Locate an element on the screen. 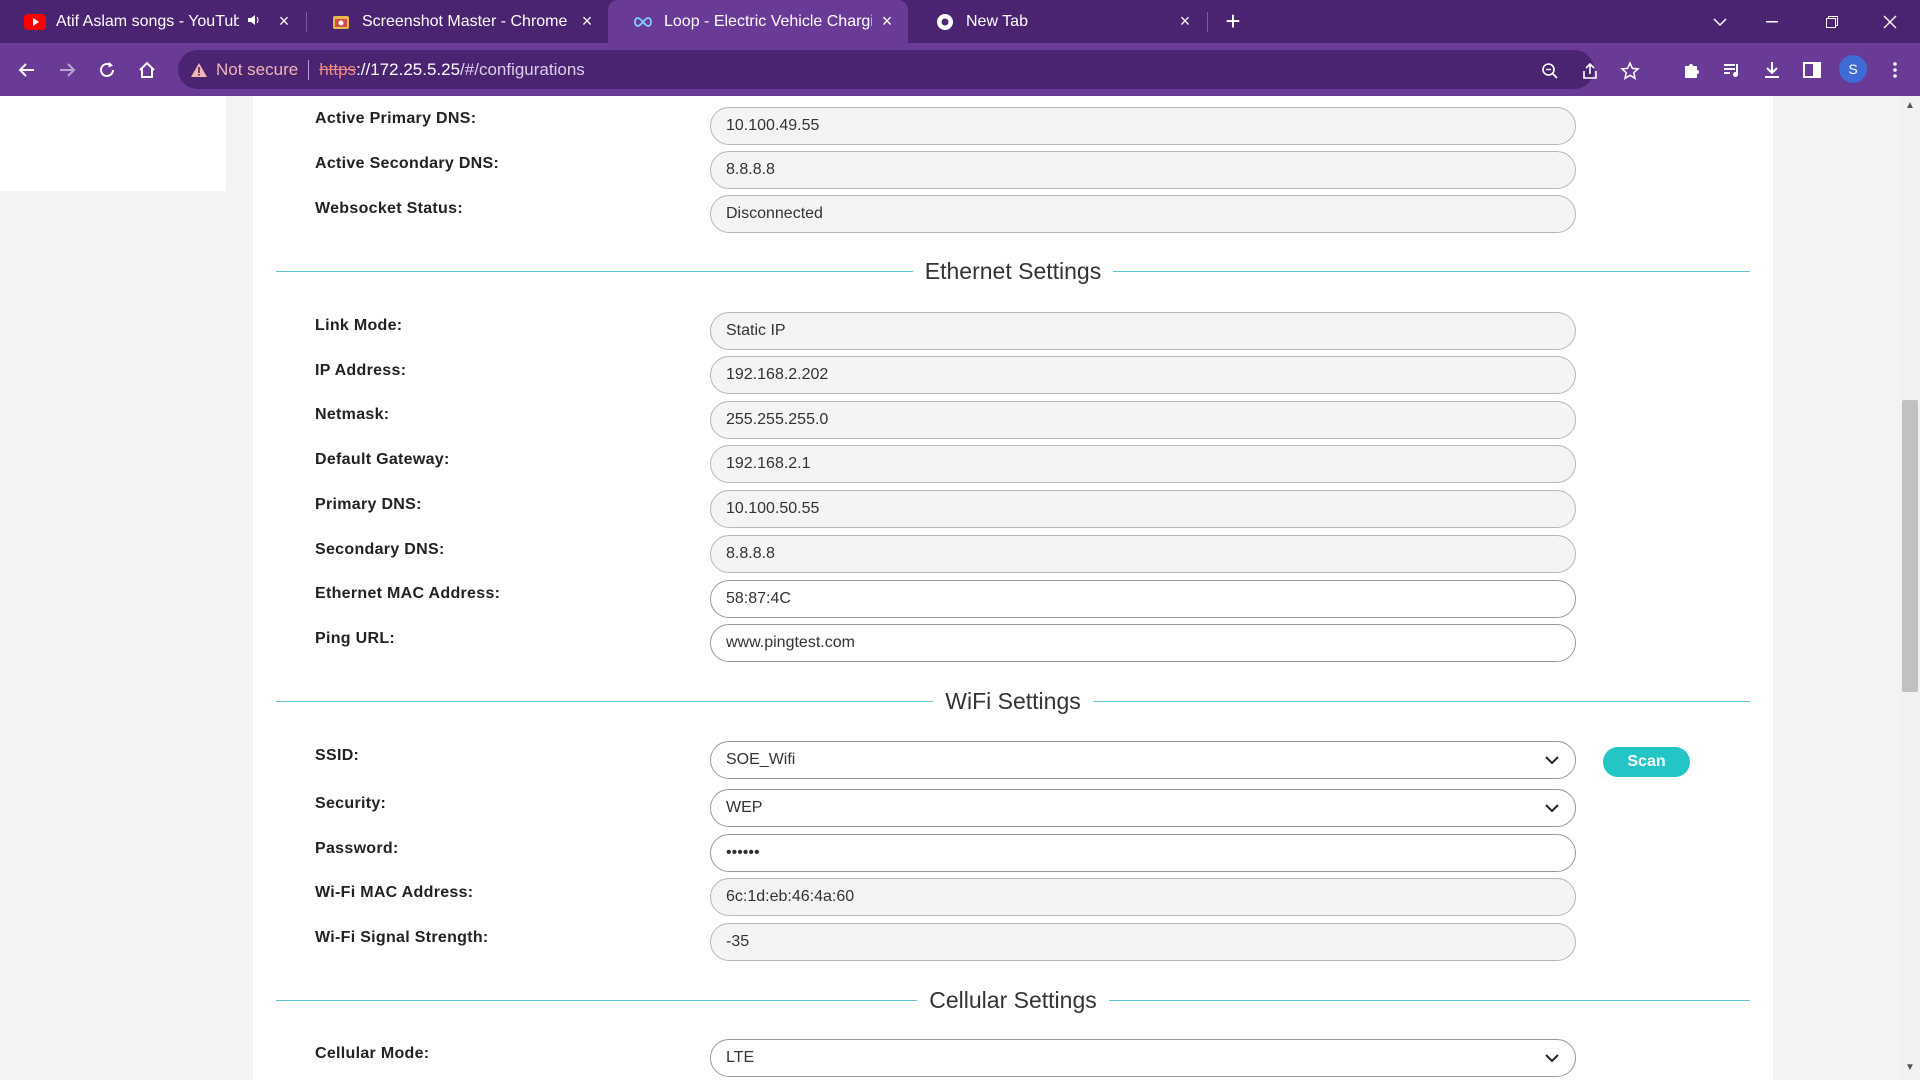  field-value: Static IP is located at coordinates (756, 330).